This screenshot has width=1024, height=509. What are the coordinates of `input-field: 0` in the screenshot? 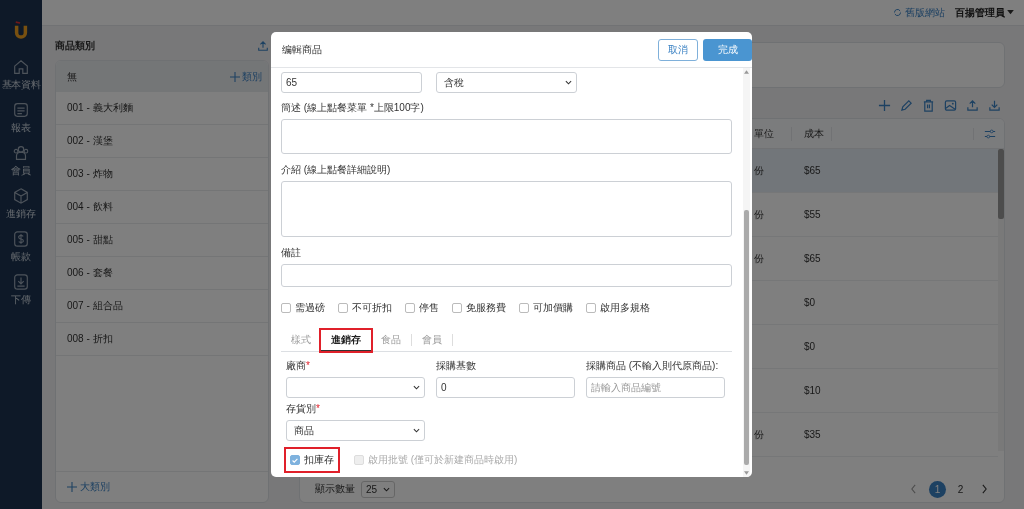 It's located at (505, 387).